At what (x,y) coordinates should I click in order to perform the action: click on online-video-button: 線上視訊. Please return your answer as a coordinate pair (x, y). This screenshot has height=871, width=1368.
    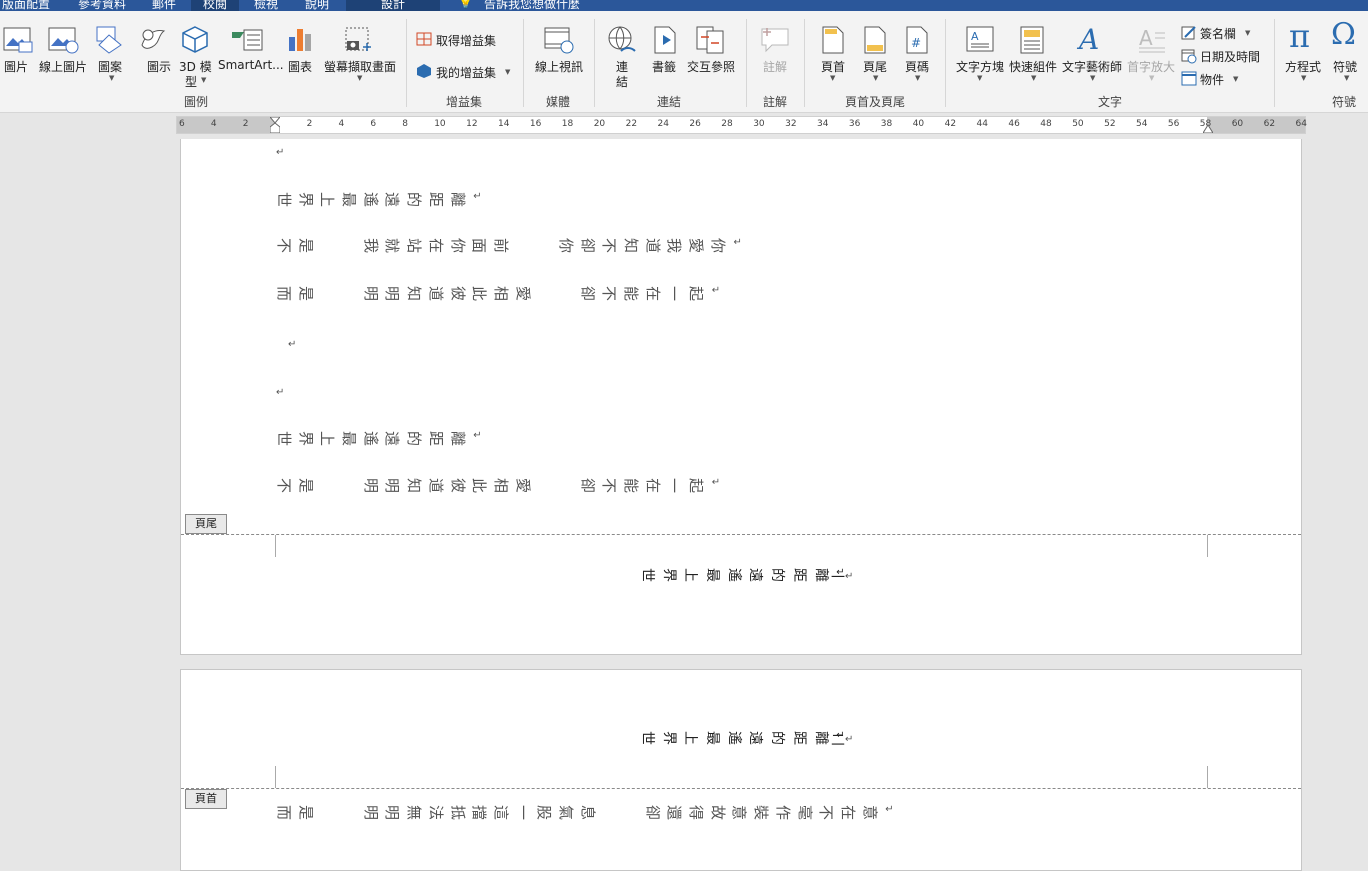
    Looking at the image, I should click on (559, 66).